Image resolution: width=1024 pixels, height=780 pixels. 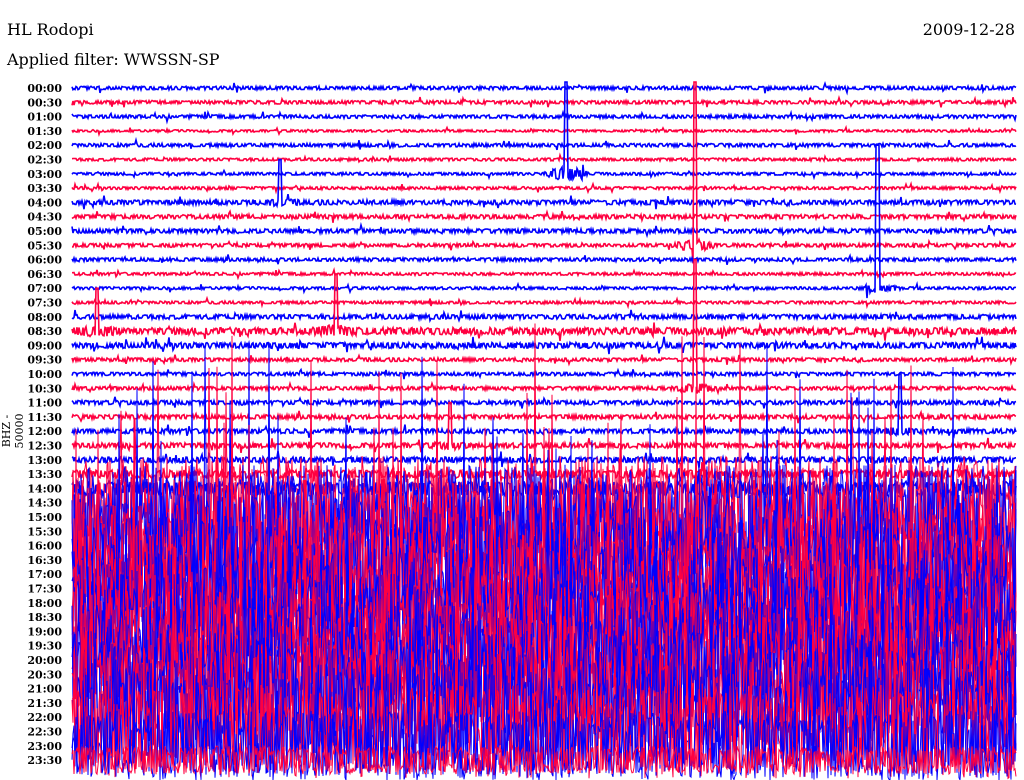 I want to click on row-time-label: 11:00, so click(x=44, y=403).